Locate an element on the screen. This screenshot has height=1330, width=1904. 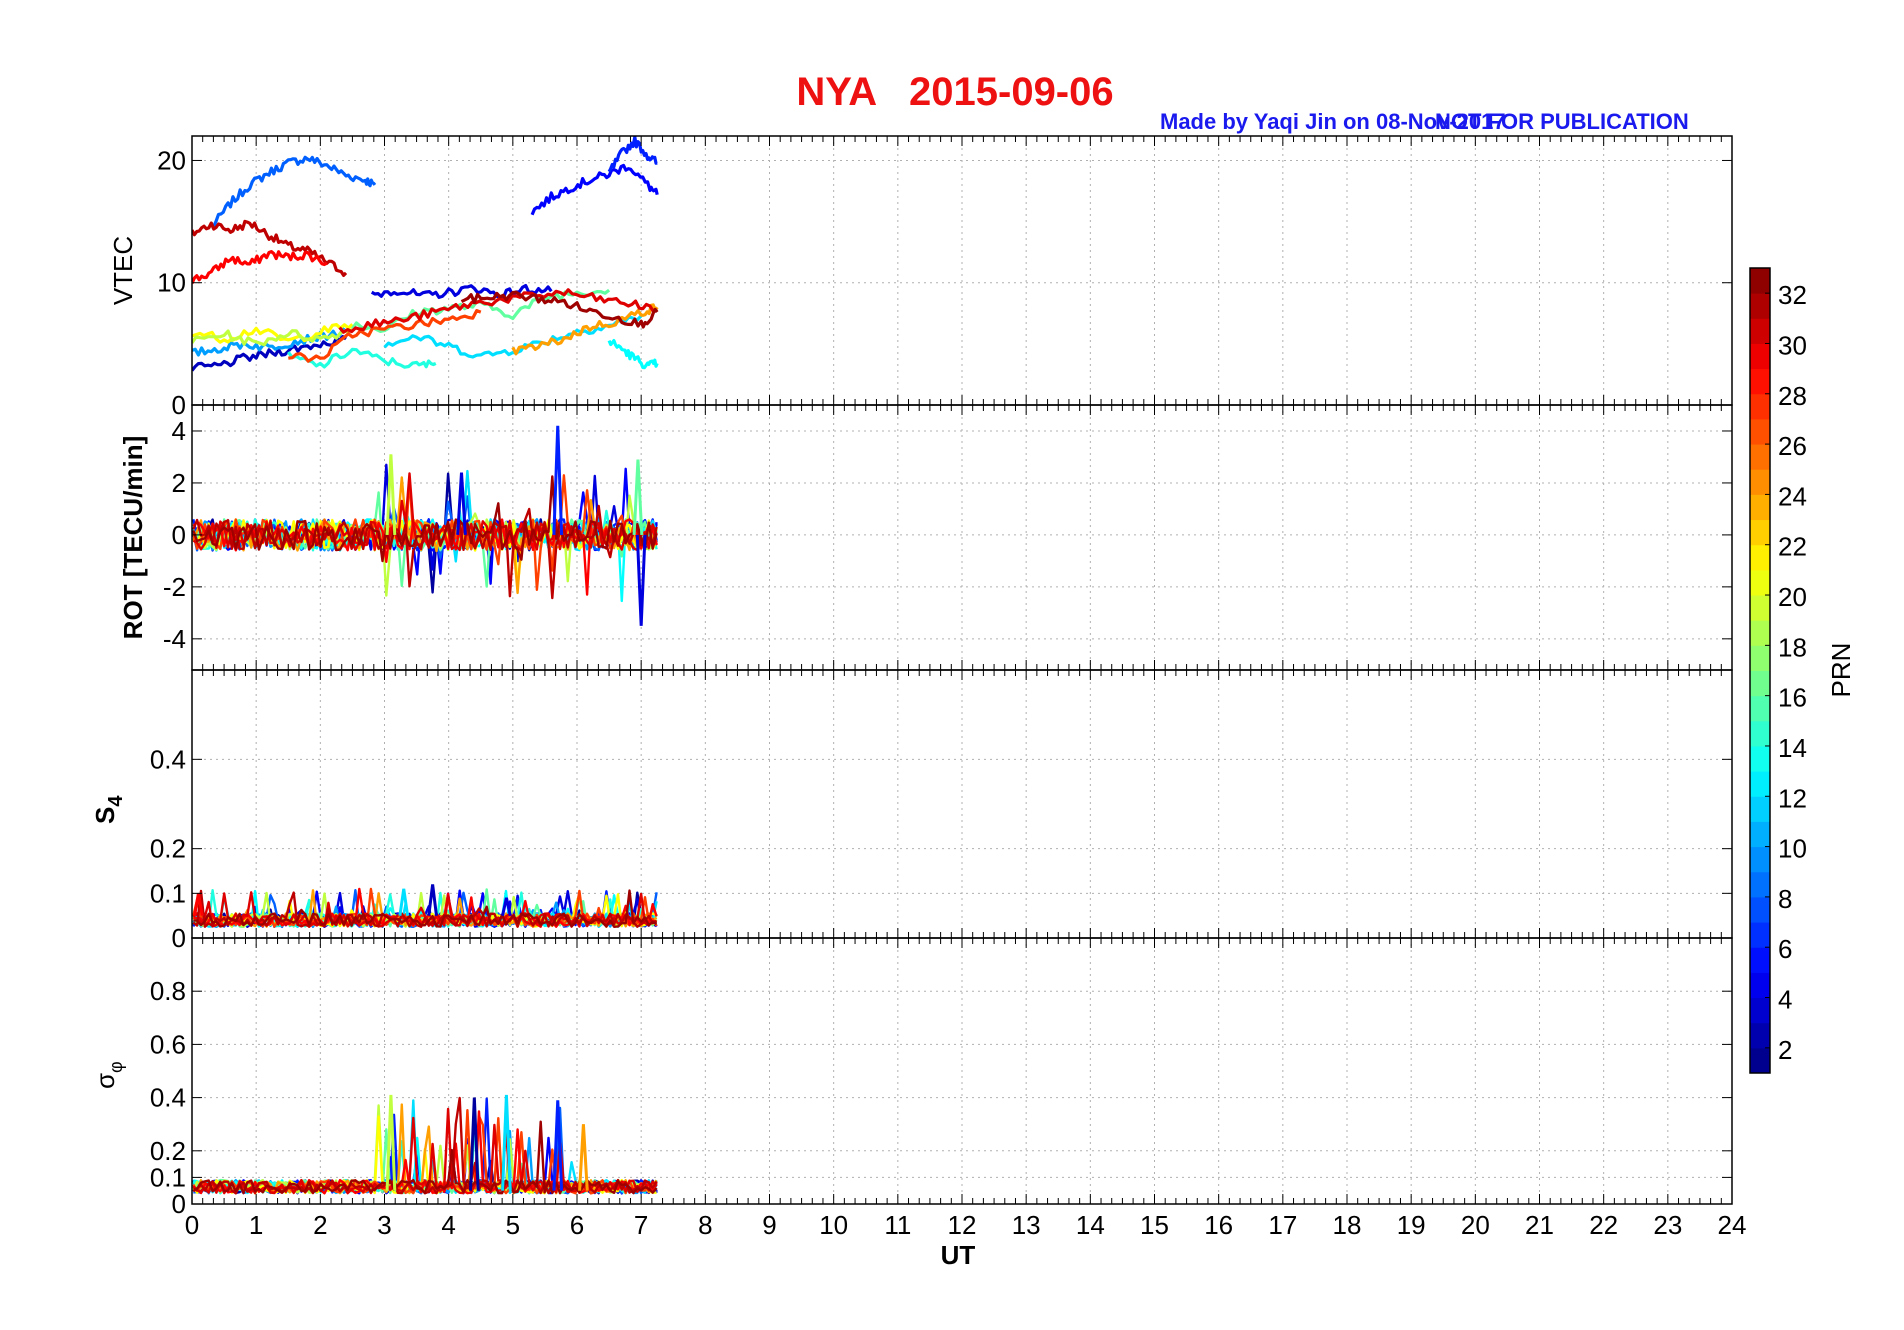
x-tick-label: 23 is located at coordinates (1667, 1225).